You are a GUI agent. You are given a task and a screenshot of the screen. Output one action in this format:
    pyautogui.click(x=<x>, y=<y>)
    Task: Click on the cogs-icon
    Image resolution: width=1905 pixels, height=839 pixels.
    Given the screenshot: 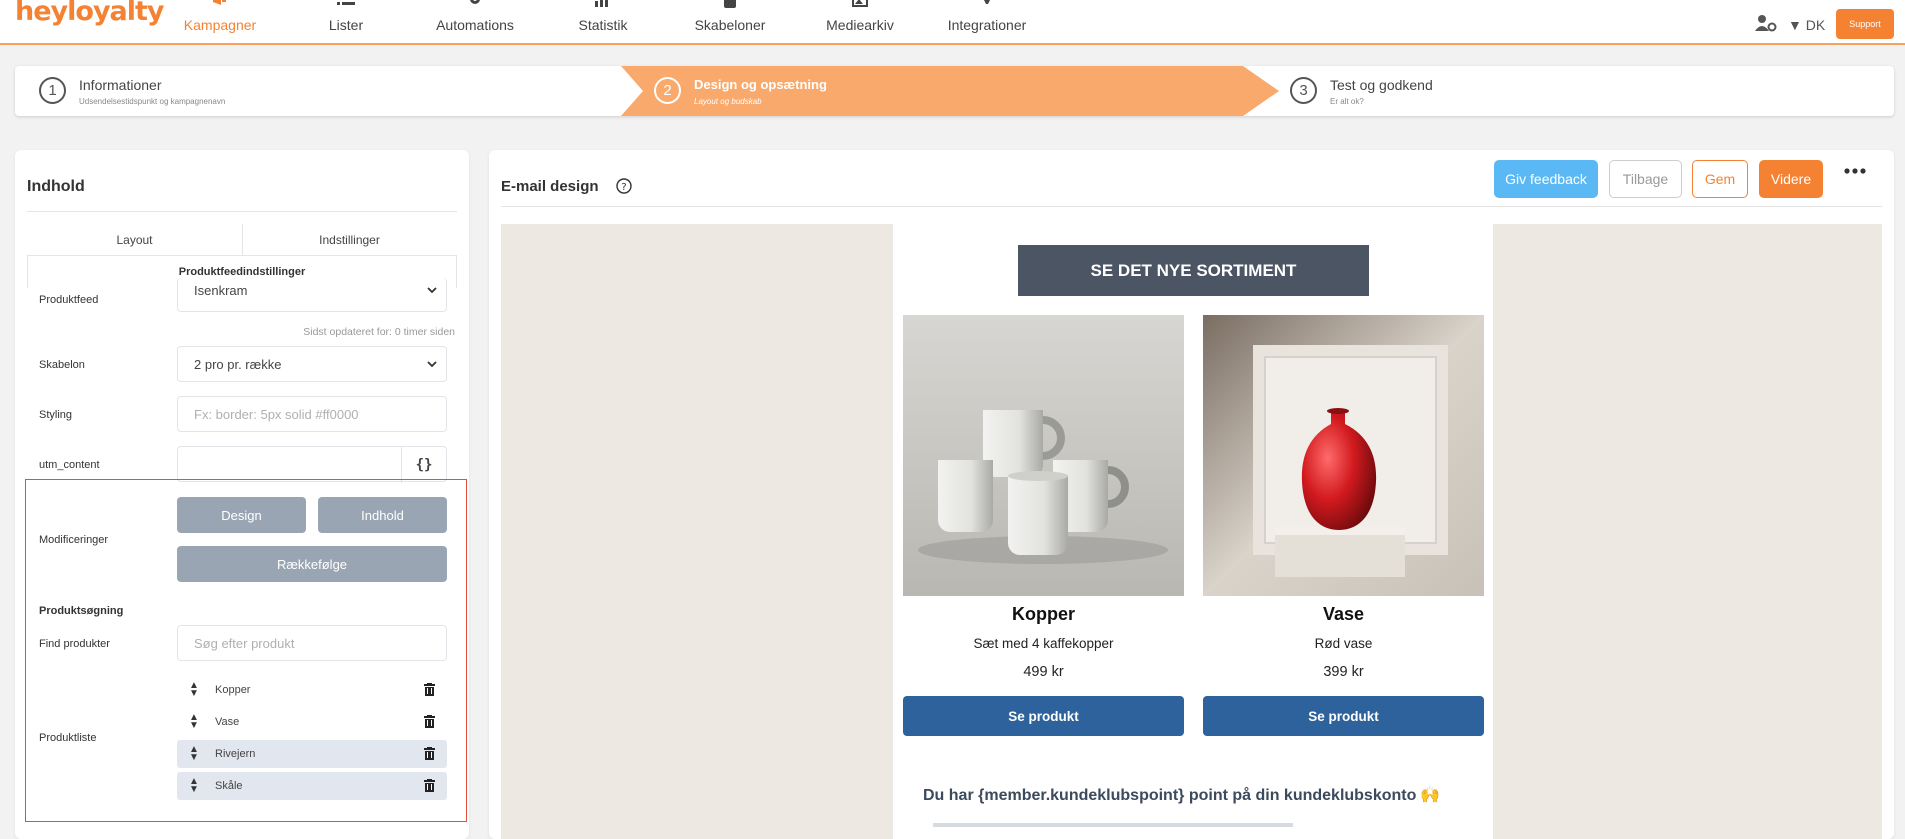 What is the action you would take?
    pyautogui.click(x=475, y=2)
    